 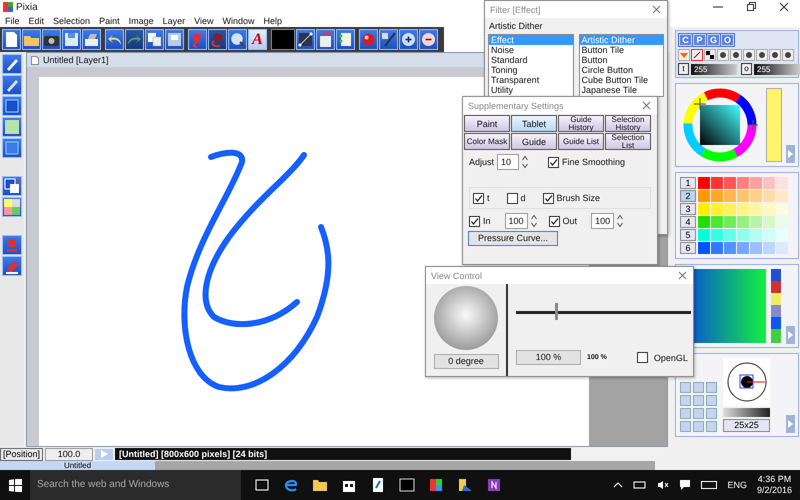 I want to click on menu-item: File, so click(x=12, y=21).